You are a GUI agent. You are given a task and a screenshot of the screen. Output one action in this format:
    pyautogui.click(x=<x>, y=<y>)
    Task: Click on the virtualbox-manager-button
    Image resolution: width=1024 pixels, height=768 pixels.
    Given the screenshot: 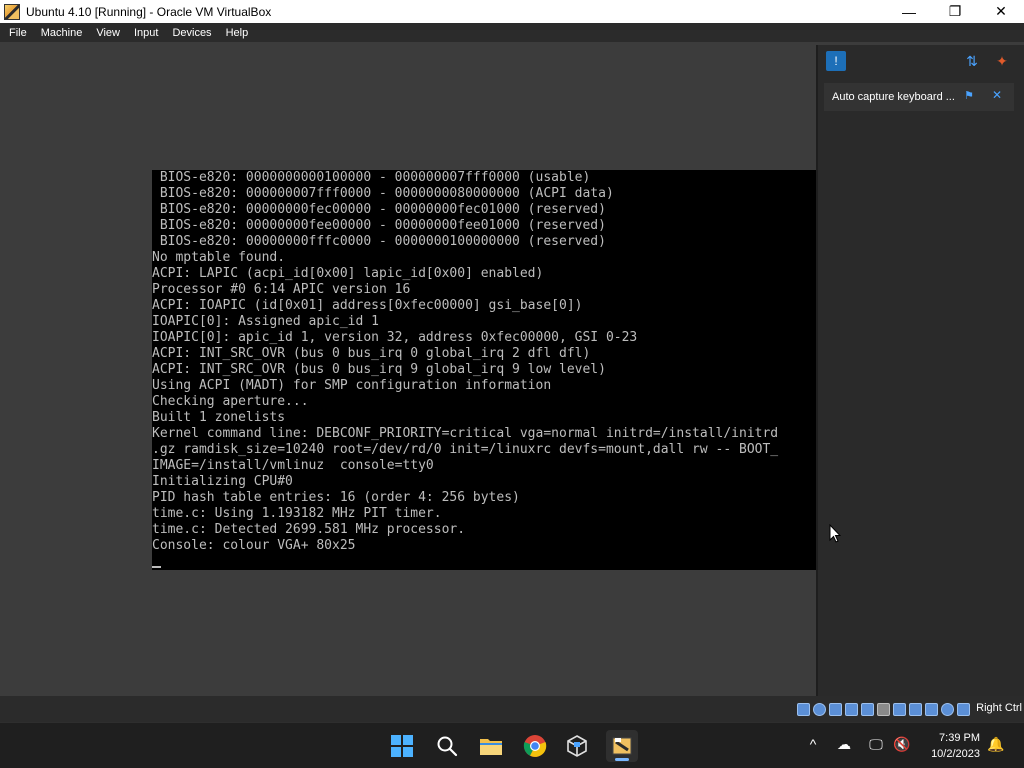 What is the action you would take?
    pyautogui.click(x=577, y=746)
    